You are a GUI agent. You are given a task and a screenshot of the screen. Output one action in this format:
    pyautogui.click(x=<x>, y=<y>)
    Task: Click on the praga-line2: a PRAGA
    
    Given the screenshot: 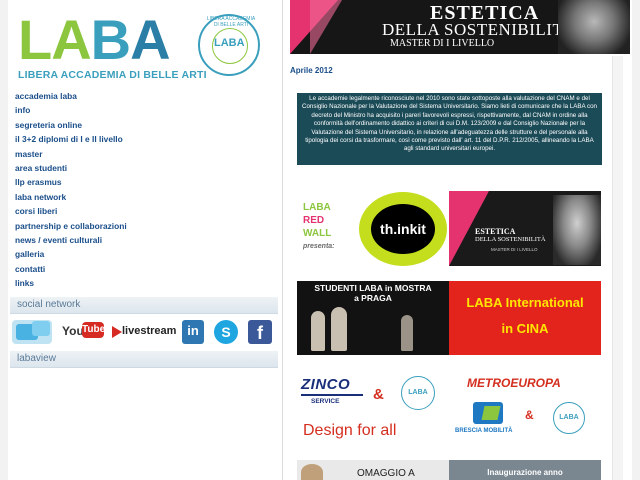 What is the action you would take?
    pyautogui.click(x=373, y=298)
    